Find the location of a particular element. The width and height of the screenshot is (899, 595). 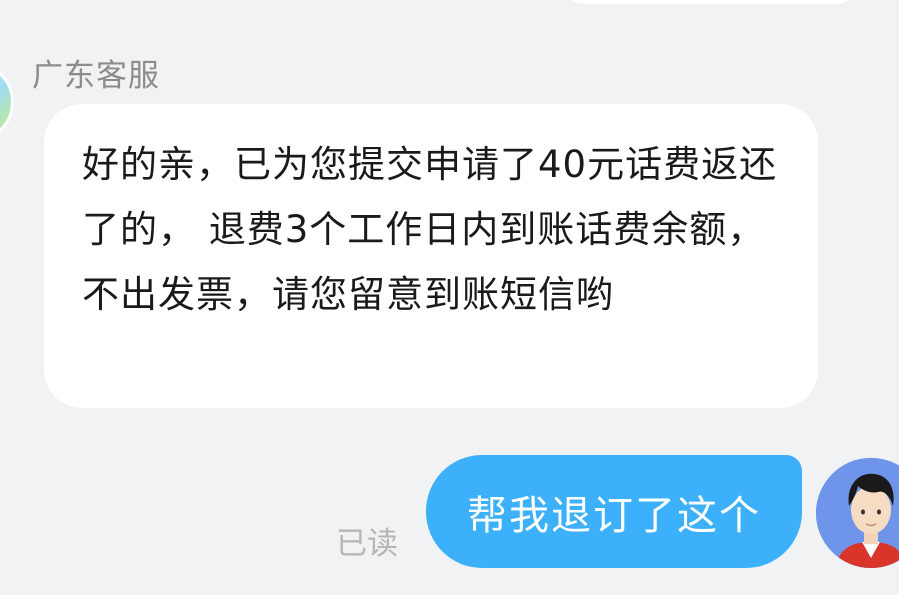

user-avatar is located at coordinates (857, 513).